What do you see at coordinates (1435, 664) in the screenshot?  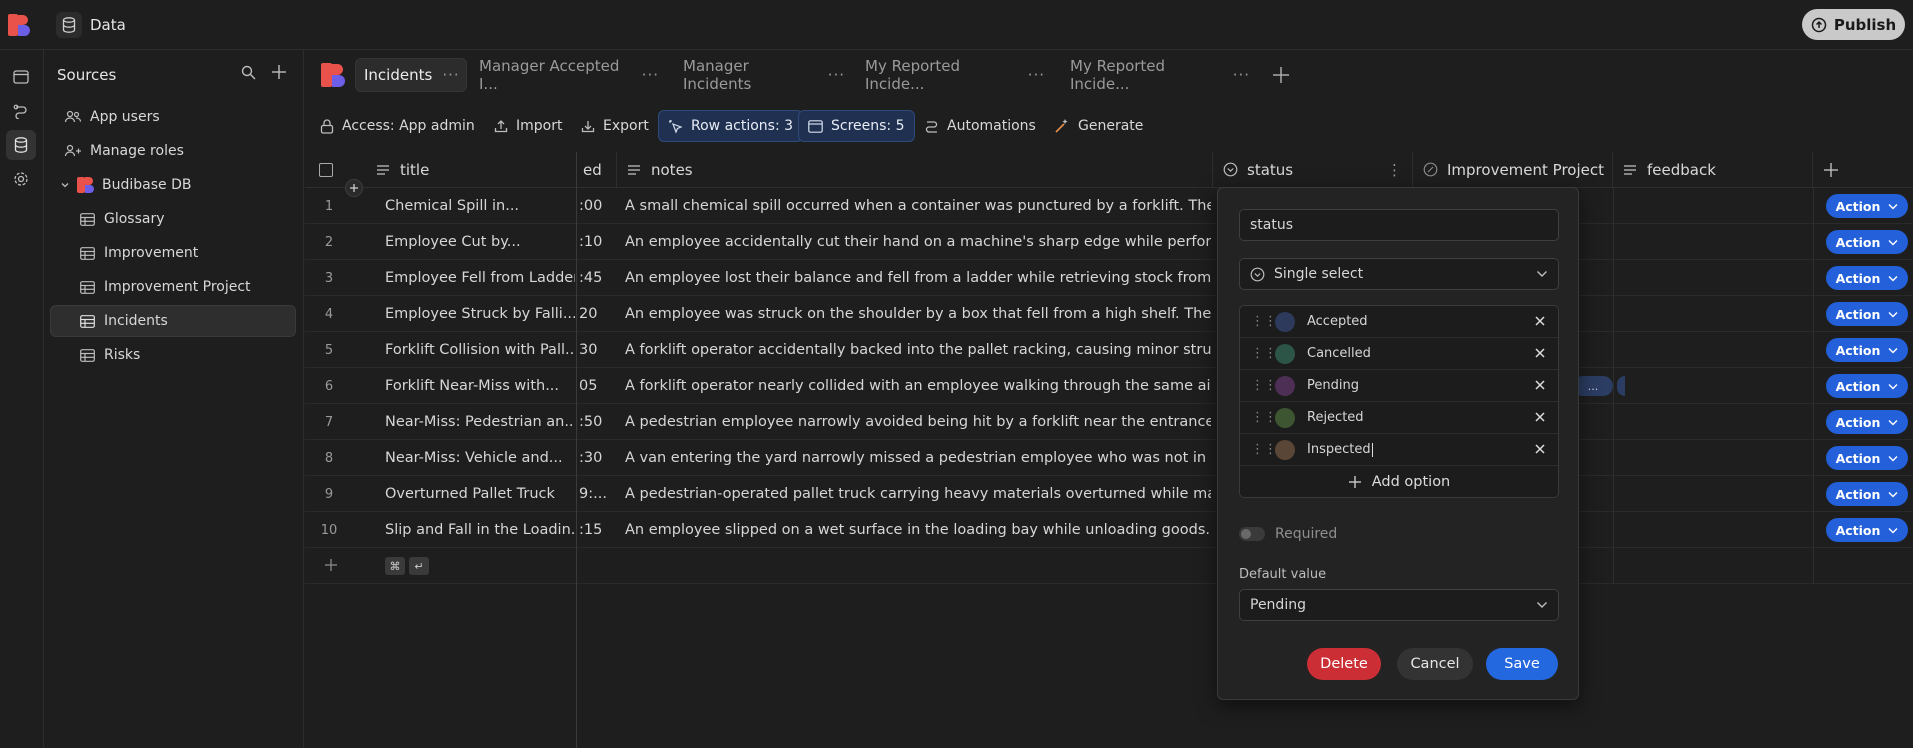 I see `cancel-button: Cancel` at bounding box center [1435, 664].